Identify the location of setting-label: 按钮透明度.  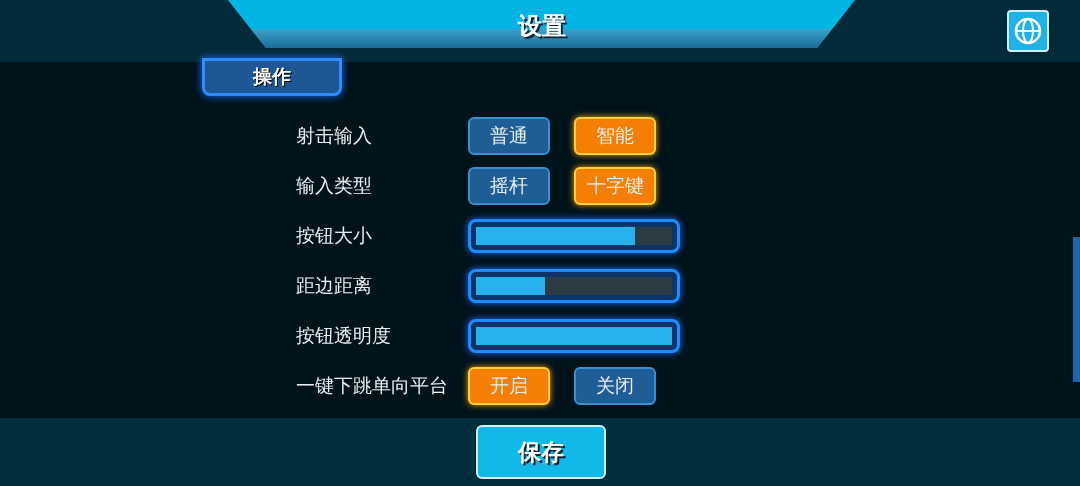
(343, 335).